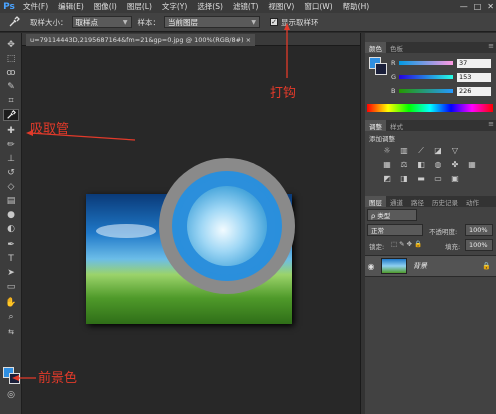  What do you see at coordinates (445, 201) in the screenshot?
I see `tab-history: 历史记录` at bounding box center [445, 201].